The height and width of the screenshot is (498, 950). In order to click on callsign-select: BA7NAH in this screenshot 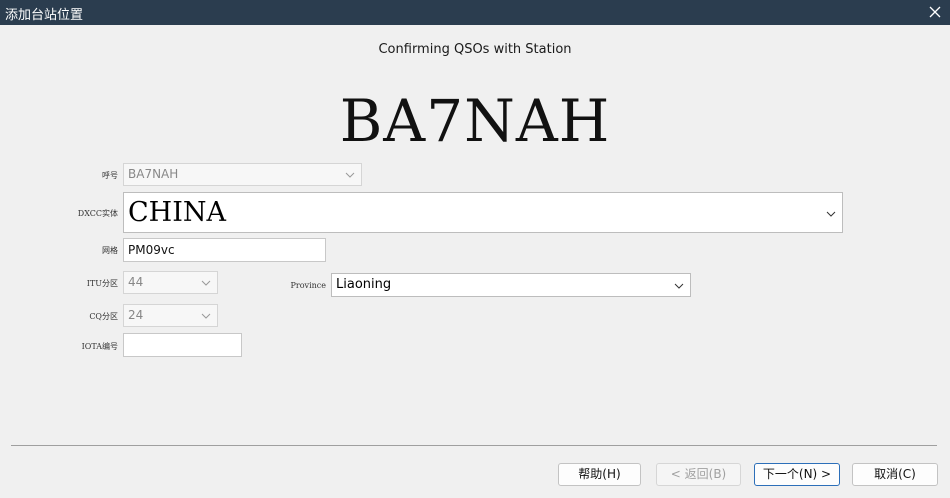, I will do `click(242, 174)`.